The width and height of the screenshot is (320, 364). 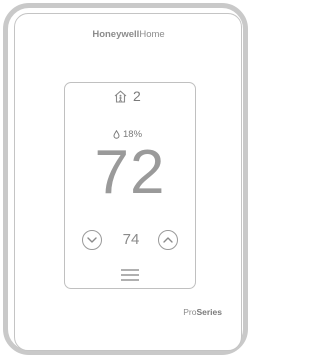 I want to click on decrease-setpoint-button, so click(x=92, y=240).